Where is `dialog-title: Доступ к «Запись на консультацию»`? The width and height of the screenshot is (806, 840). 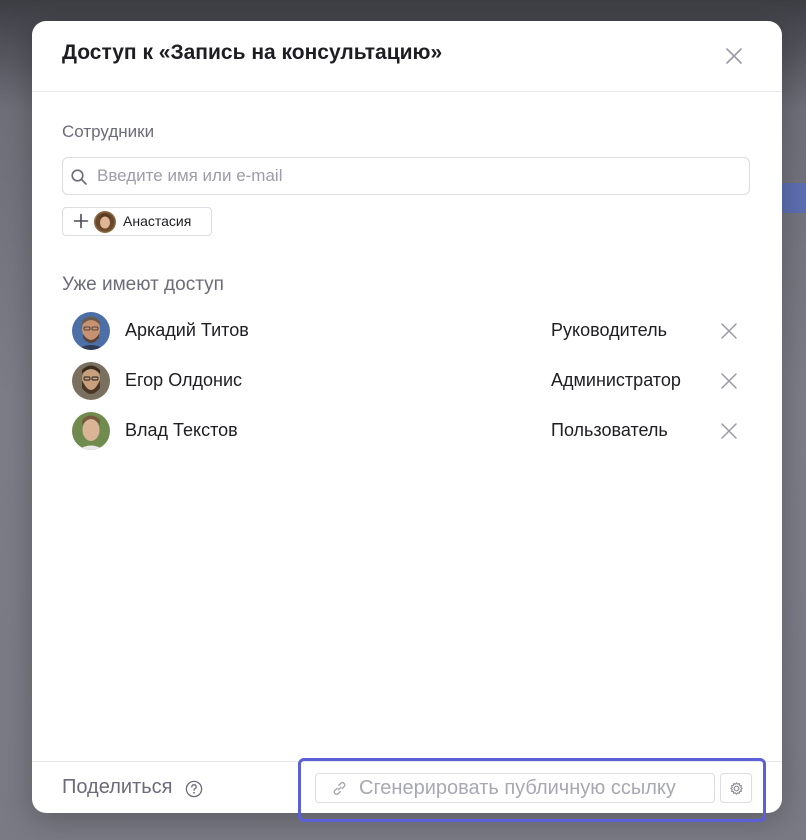 dialog-title: Доступ к «Запись на консультацию» is located at coordinates (252, 52).